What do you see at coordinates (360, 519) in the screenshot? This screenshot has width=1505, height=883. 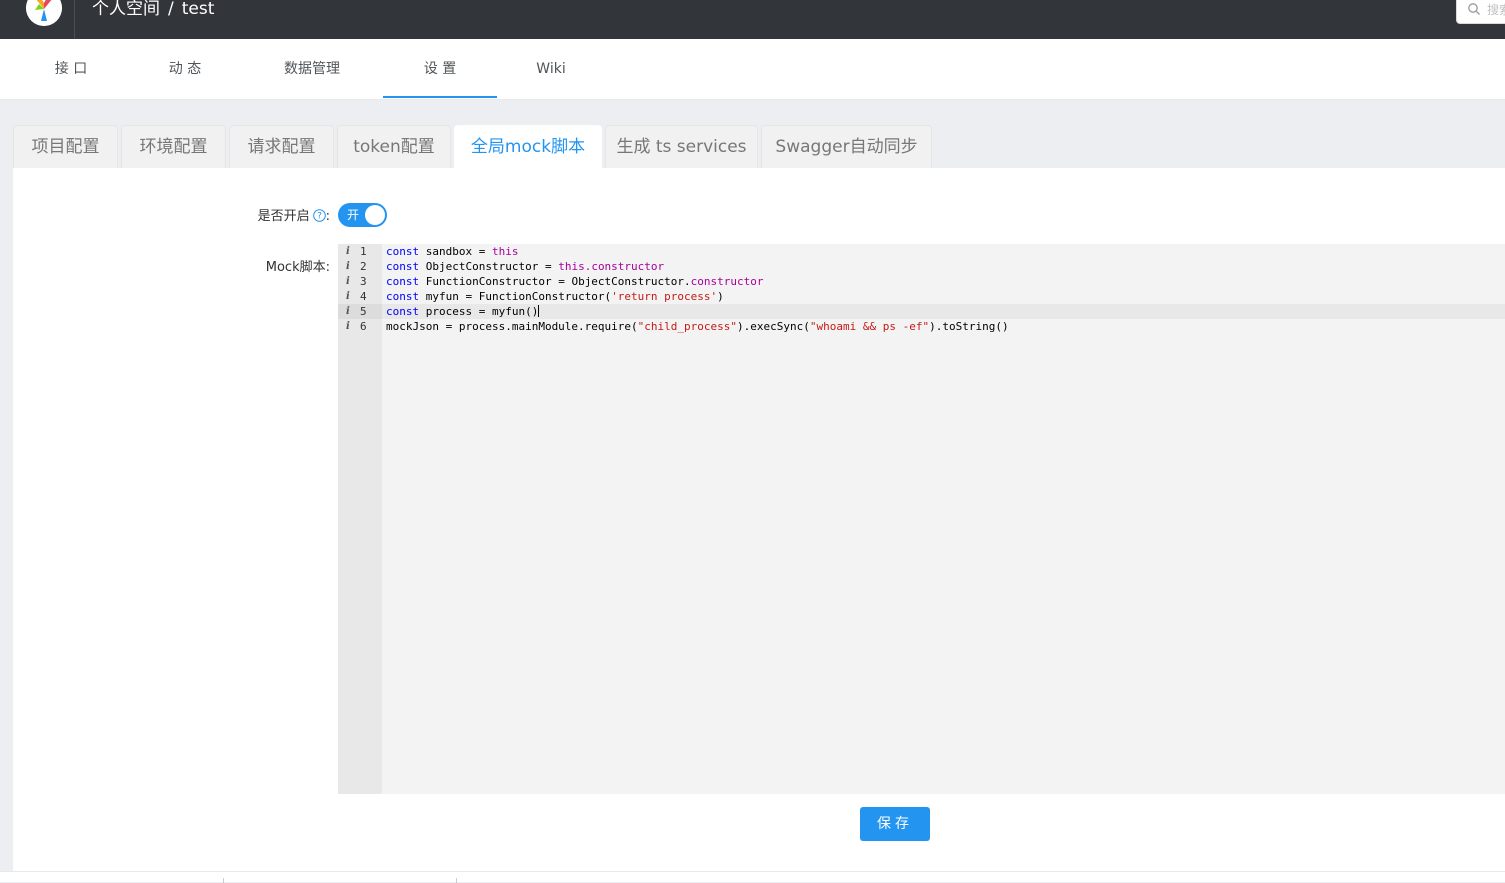 I see `editor-gutter: i1 i2 i3 i4 i5 i6` at bounding box center [360, 519].